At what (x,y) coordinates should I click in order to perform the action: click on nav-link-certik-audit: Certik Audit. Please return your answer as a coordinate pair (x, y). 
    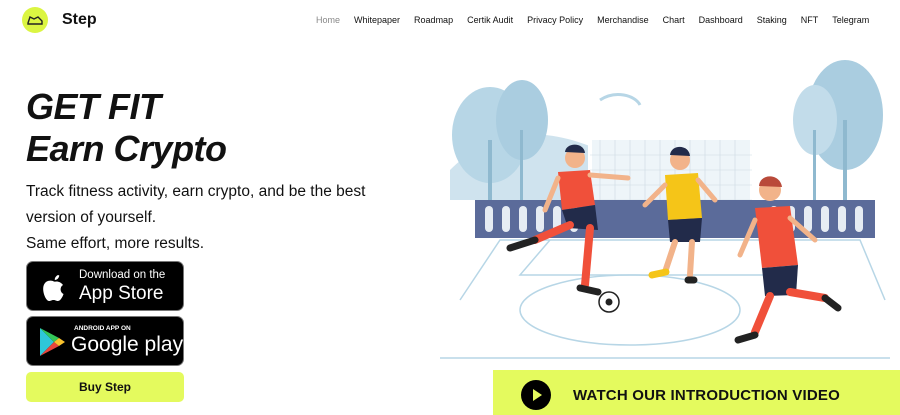
    Looking at the image, I should click on (490, 20).